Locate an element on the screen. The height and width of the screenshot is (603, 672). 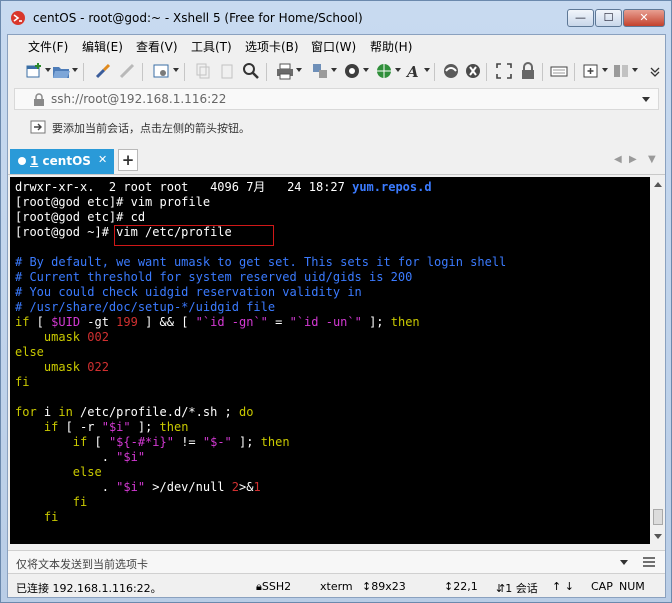
copy-icon is located at coordinates (203, 71).